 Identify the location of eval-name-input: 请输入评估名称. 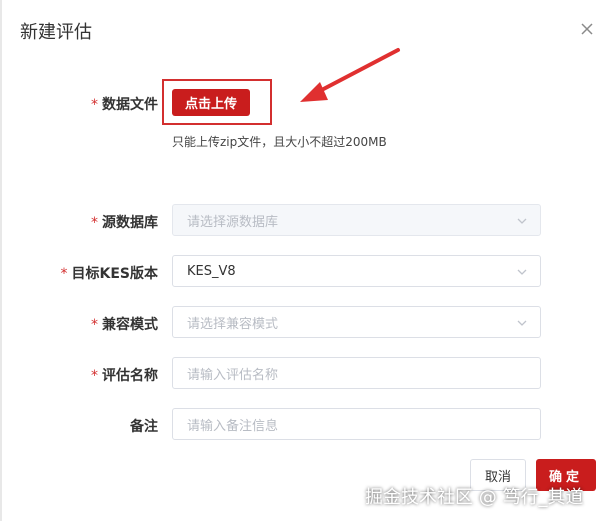
(356, 373).